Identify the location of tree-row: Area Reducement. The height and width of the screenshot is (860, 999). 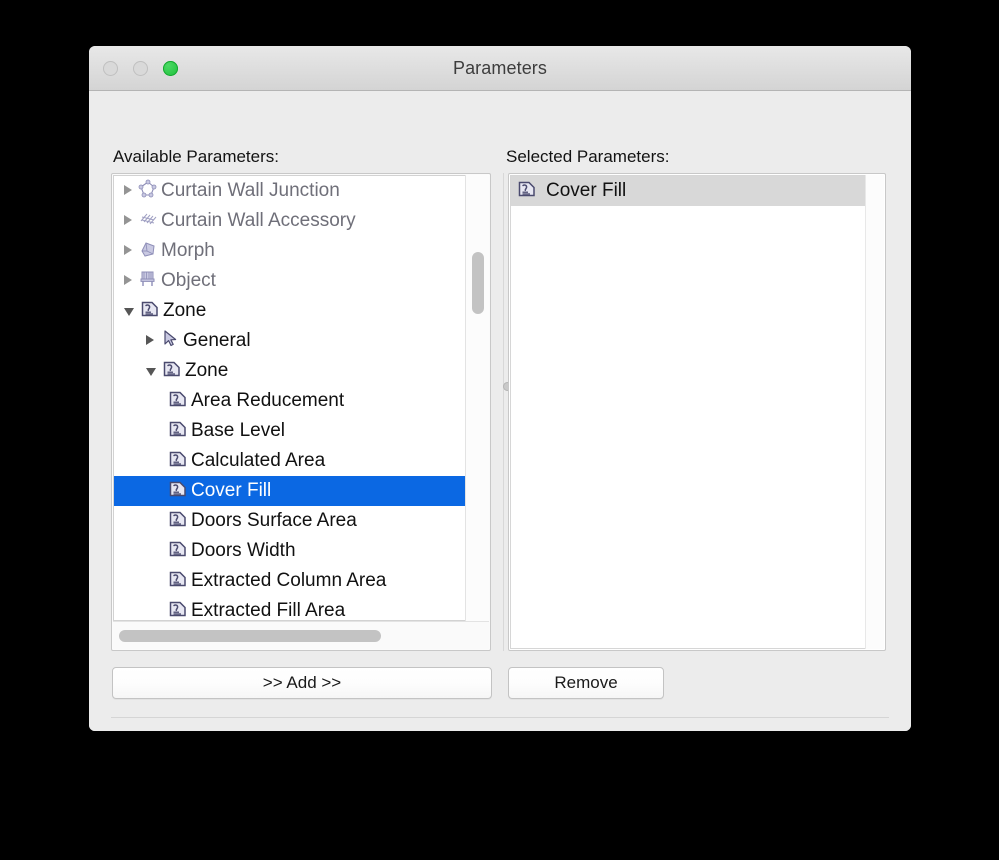
(290, 401).